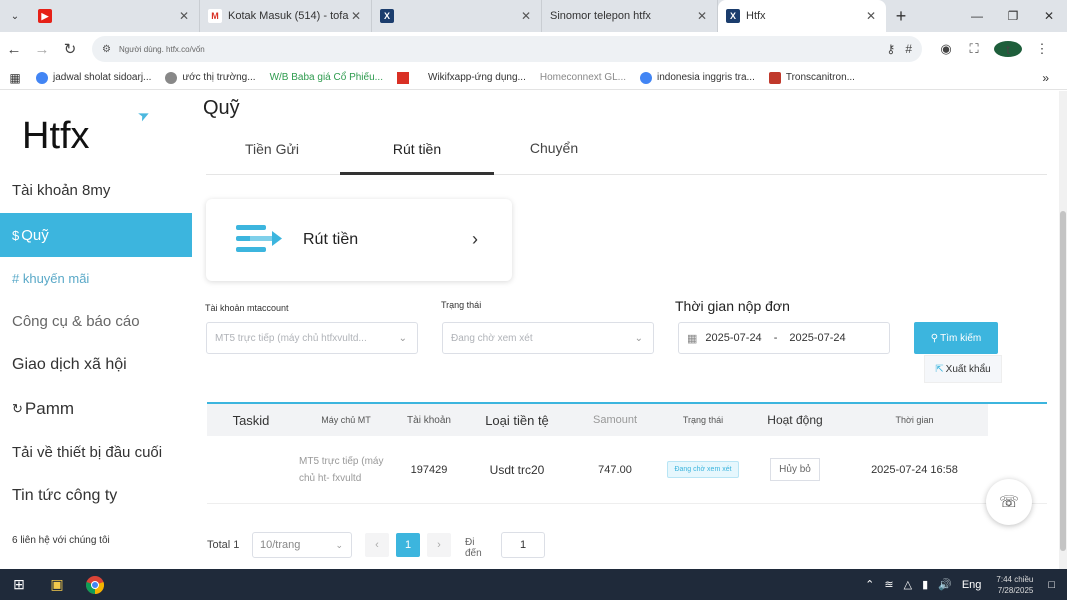  Describe the element at coordinates (733, 338) in the screenshot. I see `date-from: 2025-07-24` at that location.